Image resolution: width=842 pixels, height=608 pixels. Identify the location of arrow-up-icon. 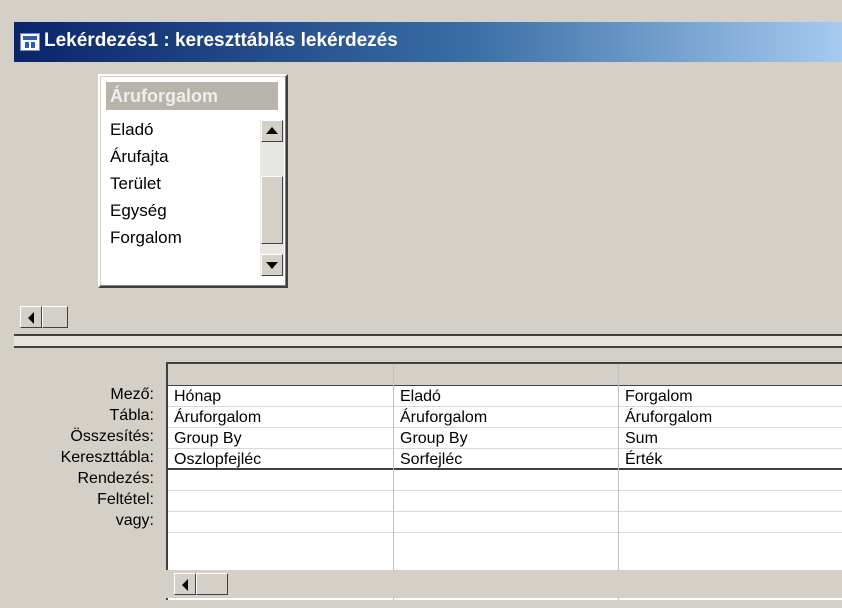
(272, 130).